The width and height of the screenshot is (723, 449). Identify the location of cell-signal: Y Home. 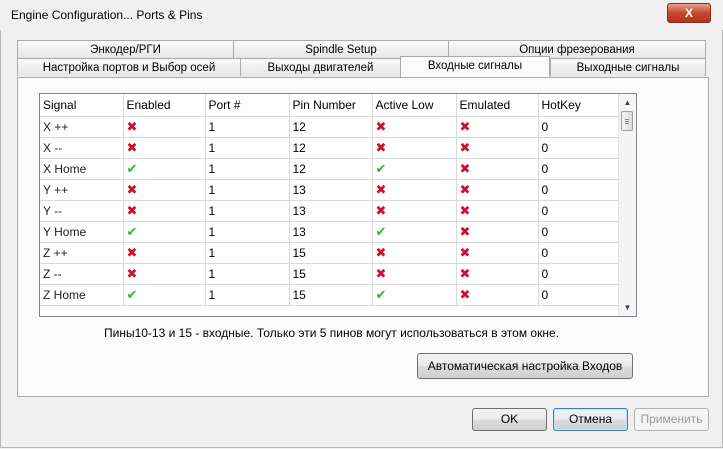
(82, 232).